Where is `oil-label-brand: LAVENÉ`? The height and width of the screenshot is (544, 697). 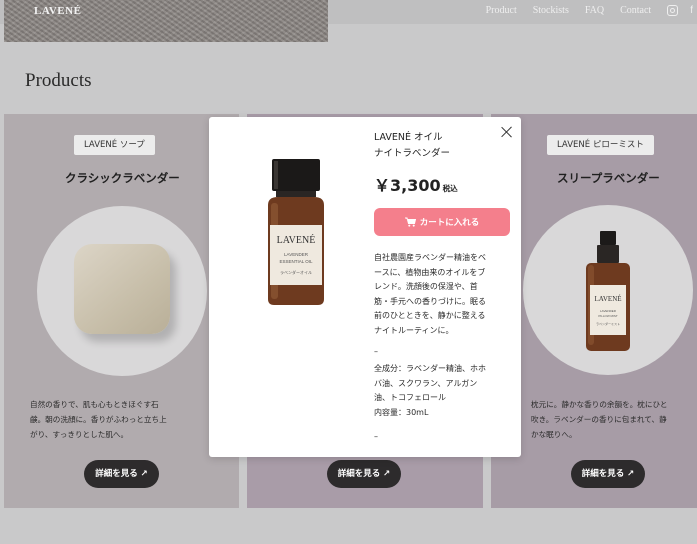 oil-label-brand: LAVENÉ is located at coordinates (296, 240).